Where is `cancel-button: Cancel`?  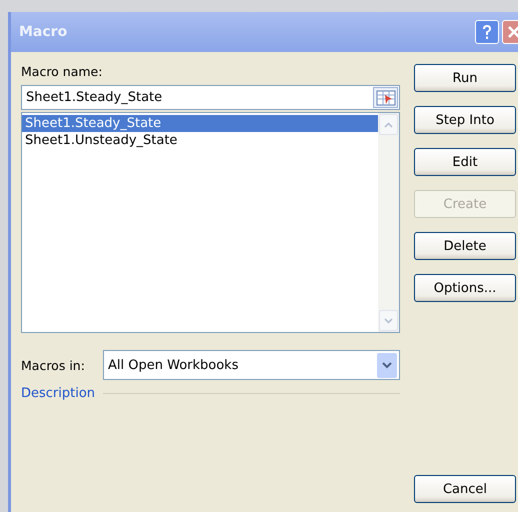 cancel-button: Cancel is located at coordinates (465, 489).